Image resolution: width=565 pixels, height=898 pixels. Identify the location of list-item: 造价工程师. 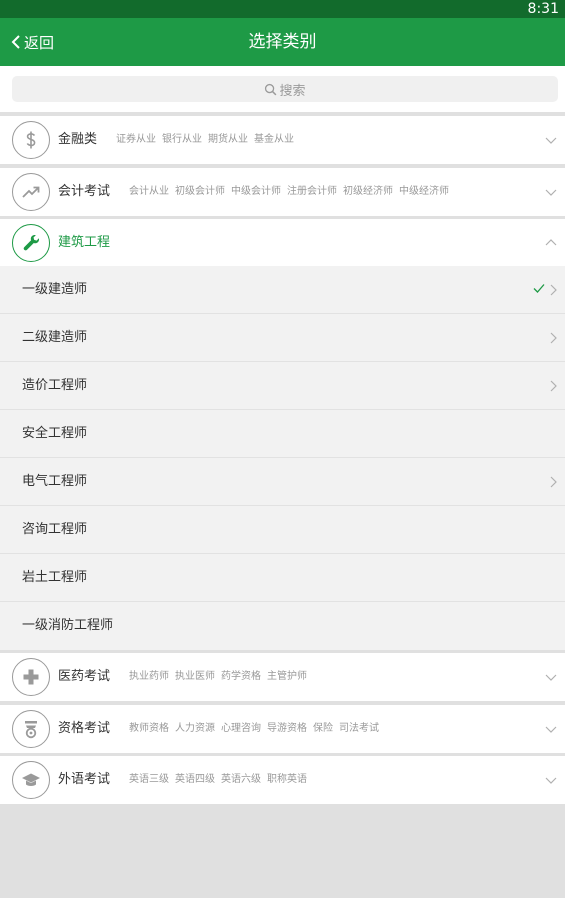
(282, 386).